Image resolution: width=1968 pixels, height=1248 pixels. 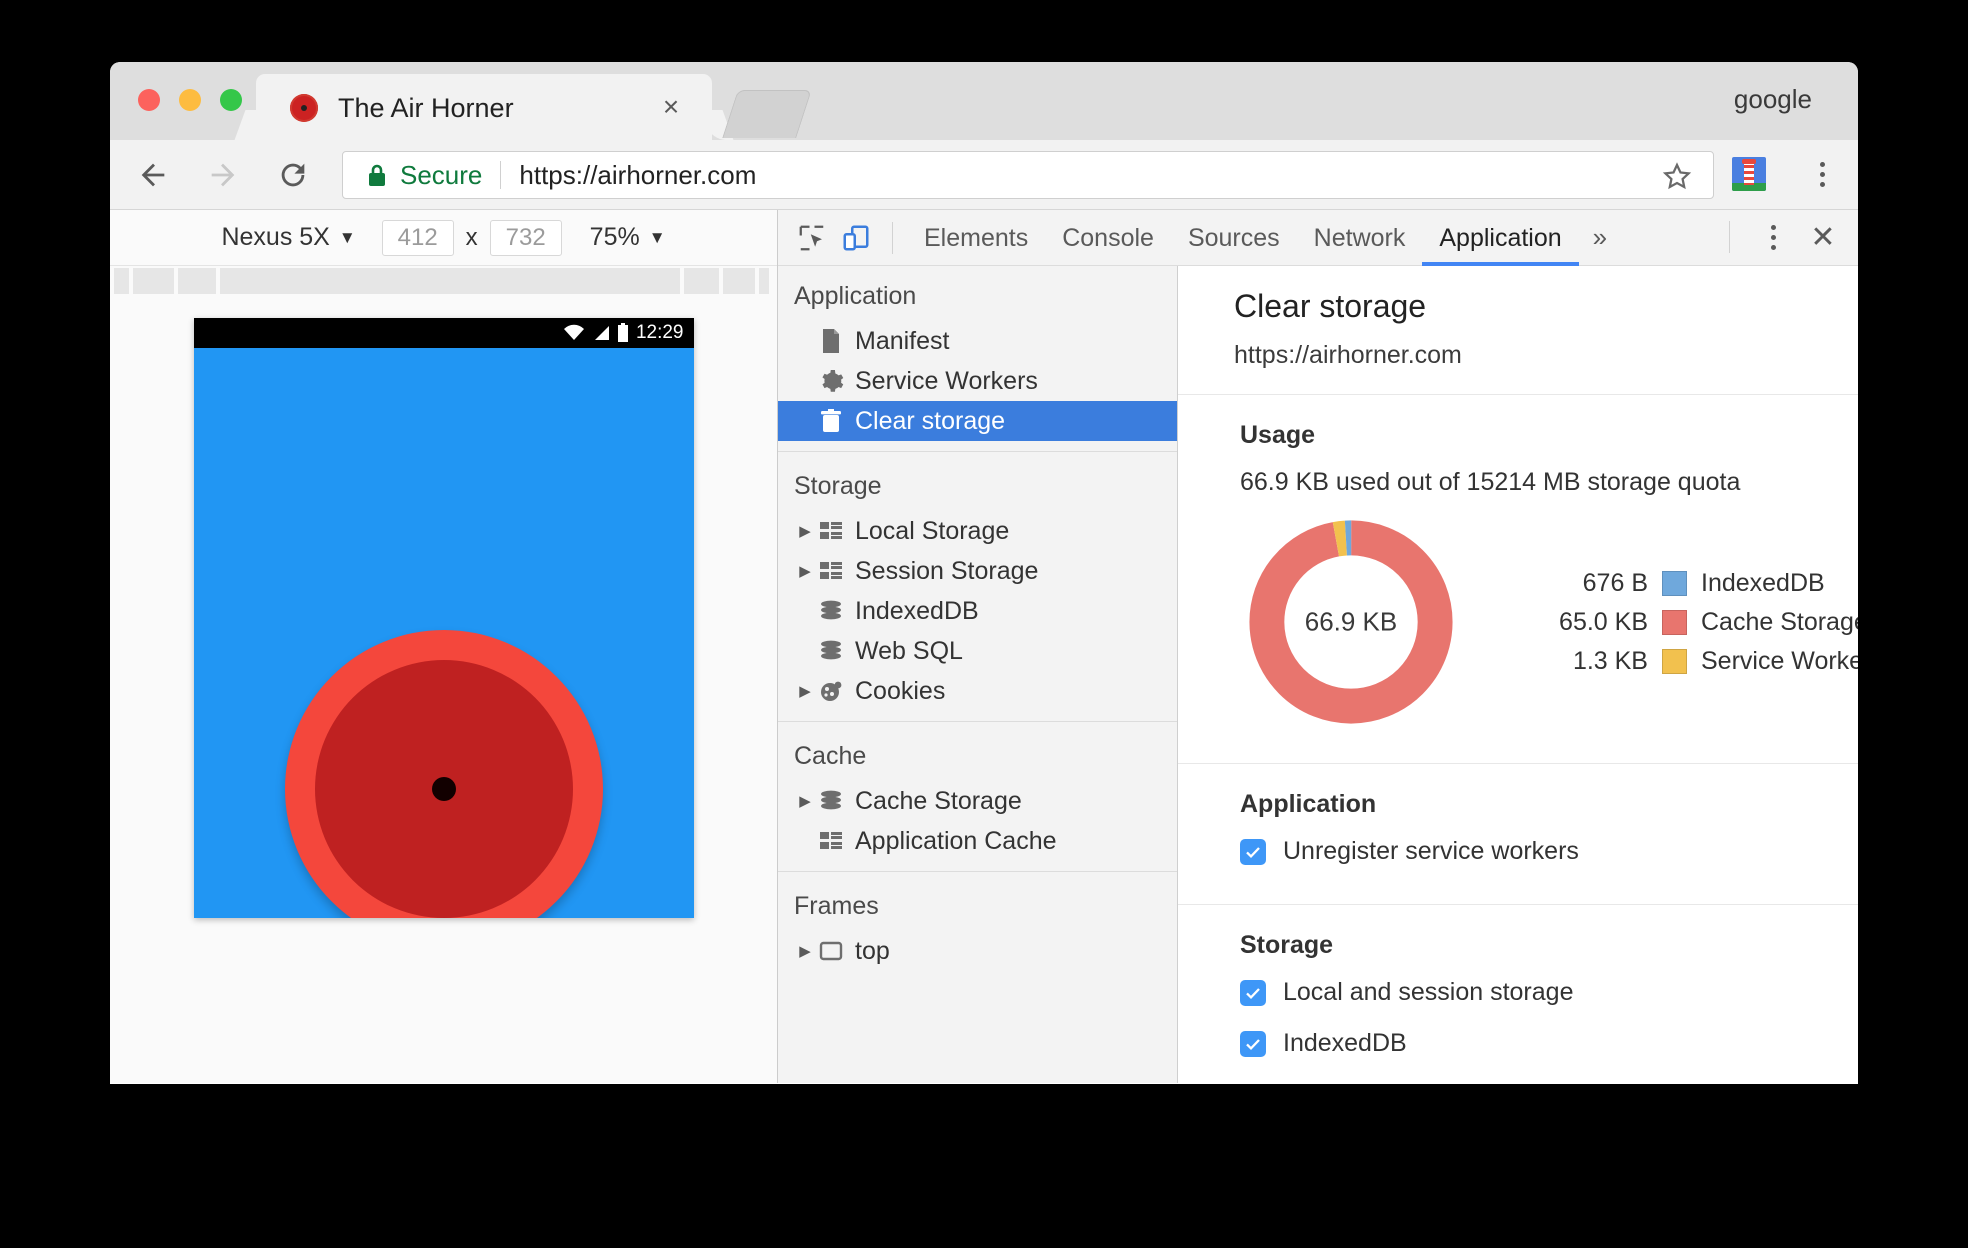 What do you see at coordinates (1615, 582) in the screenshot?
I see `legend-value: 676 B` at bounding box center [1615, 582].